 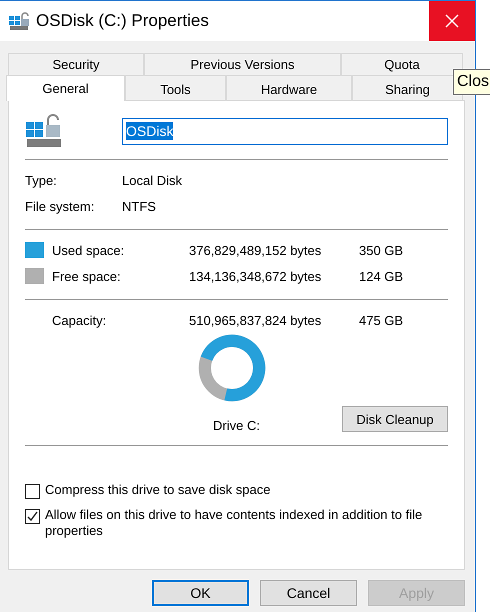 I want to click on disk-cleanup-button: Disk Cleanup, so click(x=395, y=419).